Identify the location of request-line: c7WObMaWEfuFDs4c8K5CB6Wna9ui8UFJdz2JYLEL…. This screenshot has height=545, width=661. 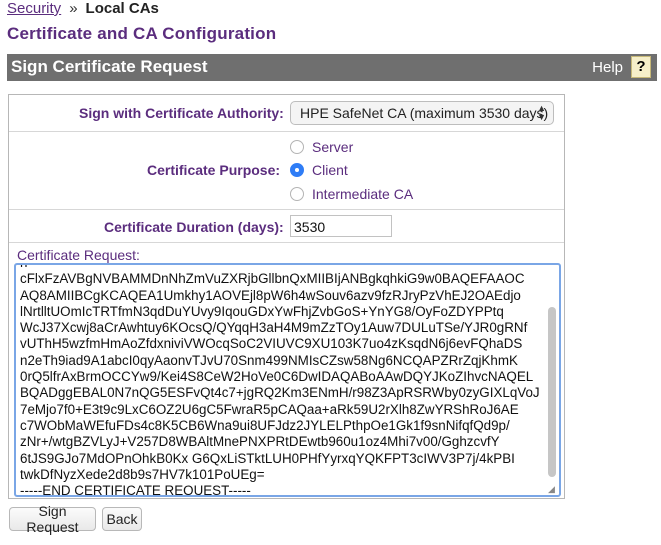
(265, 425).